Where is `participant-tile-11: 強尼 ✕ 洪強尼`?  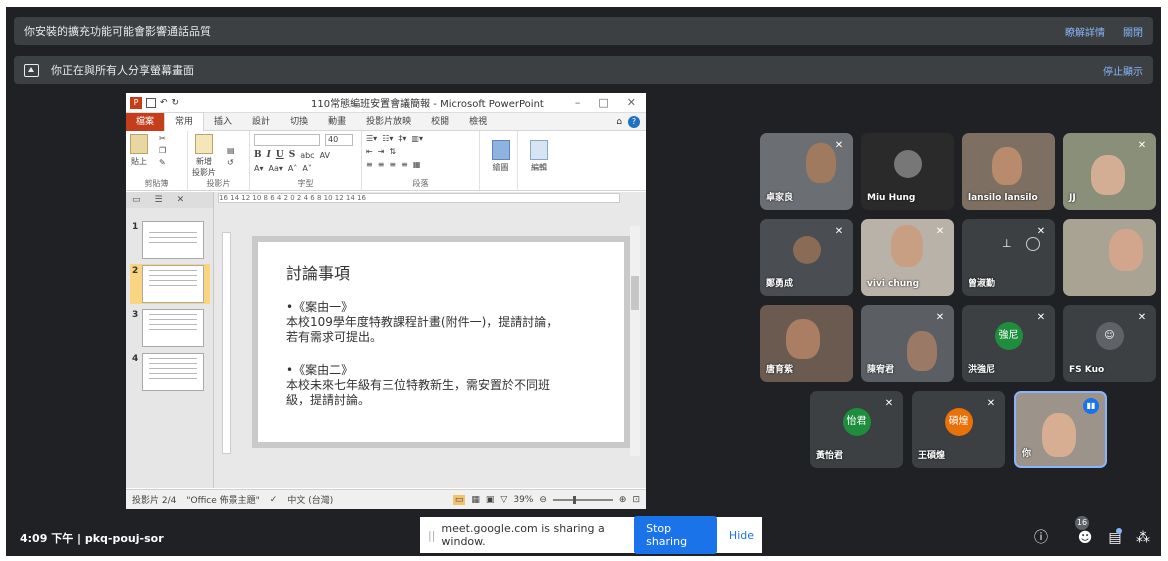 participant-tile-11: 強尼 ✕ 洪強尼 is located at coordinates (1008, 343).